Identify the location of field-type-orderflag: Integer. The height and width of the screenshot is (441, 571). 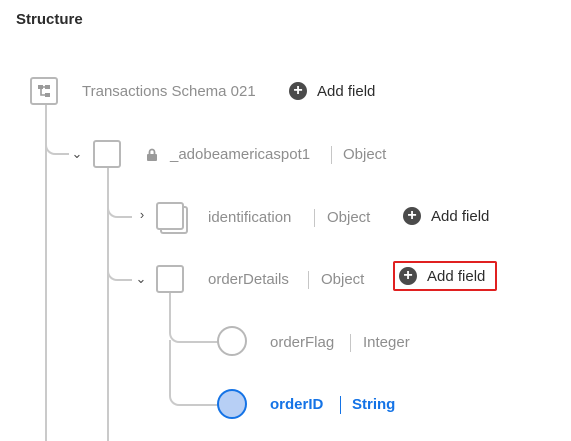
(386, 342).